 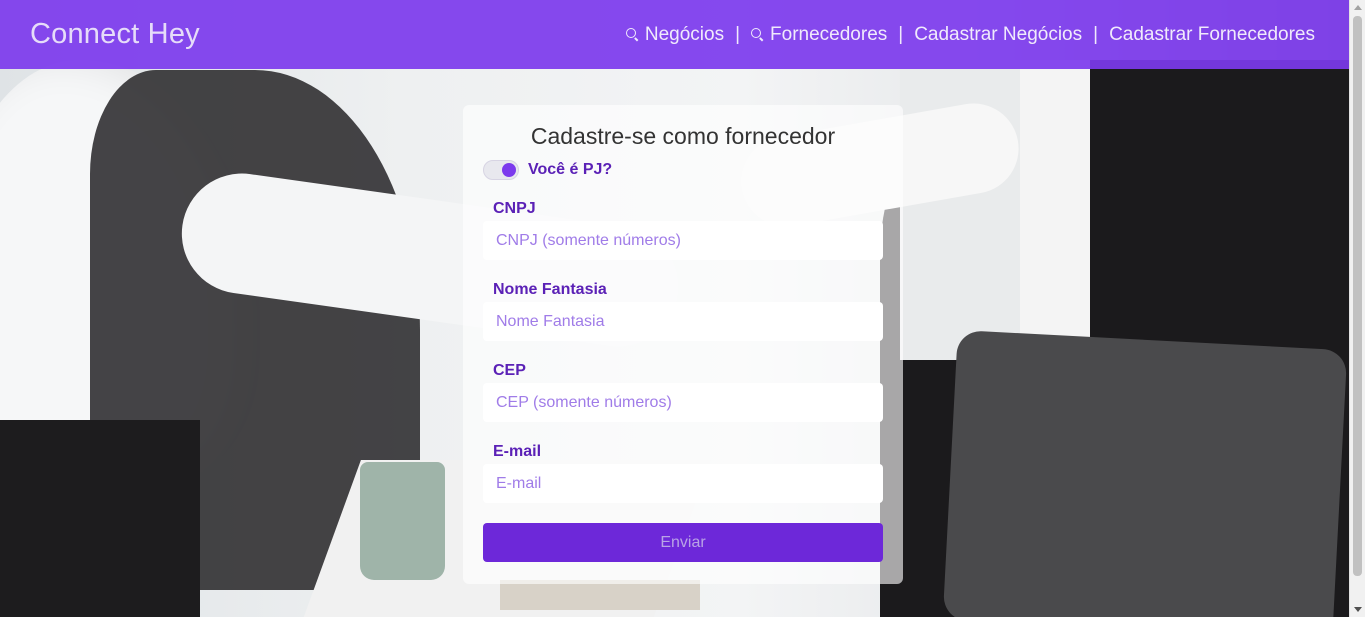 I want to click on cnpj-field-group: CNPJ, so click(x=683, y=230).